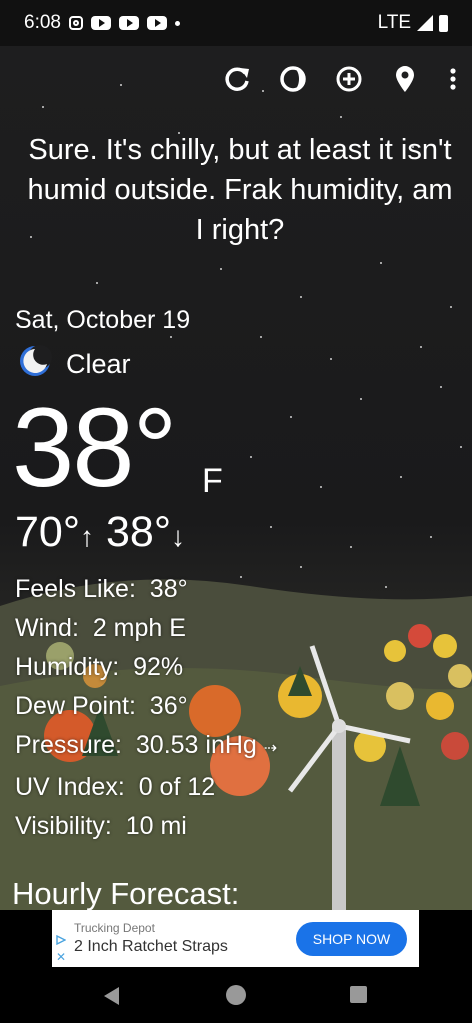 The image size is (472, 1023). I want to click on instagram-notification-icon, so click(75, 23).